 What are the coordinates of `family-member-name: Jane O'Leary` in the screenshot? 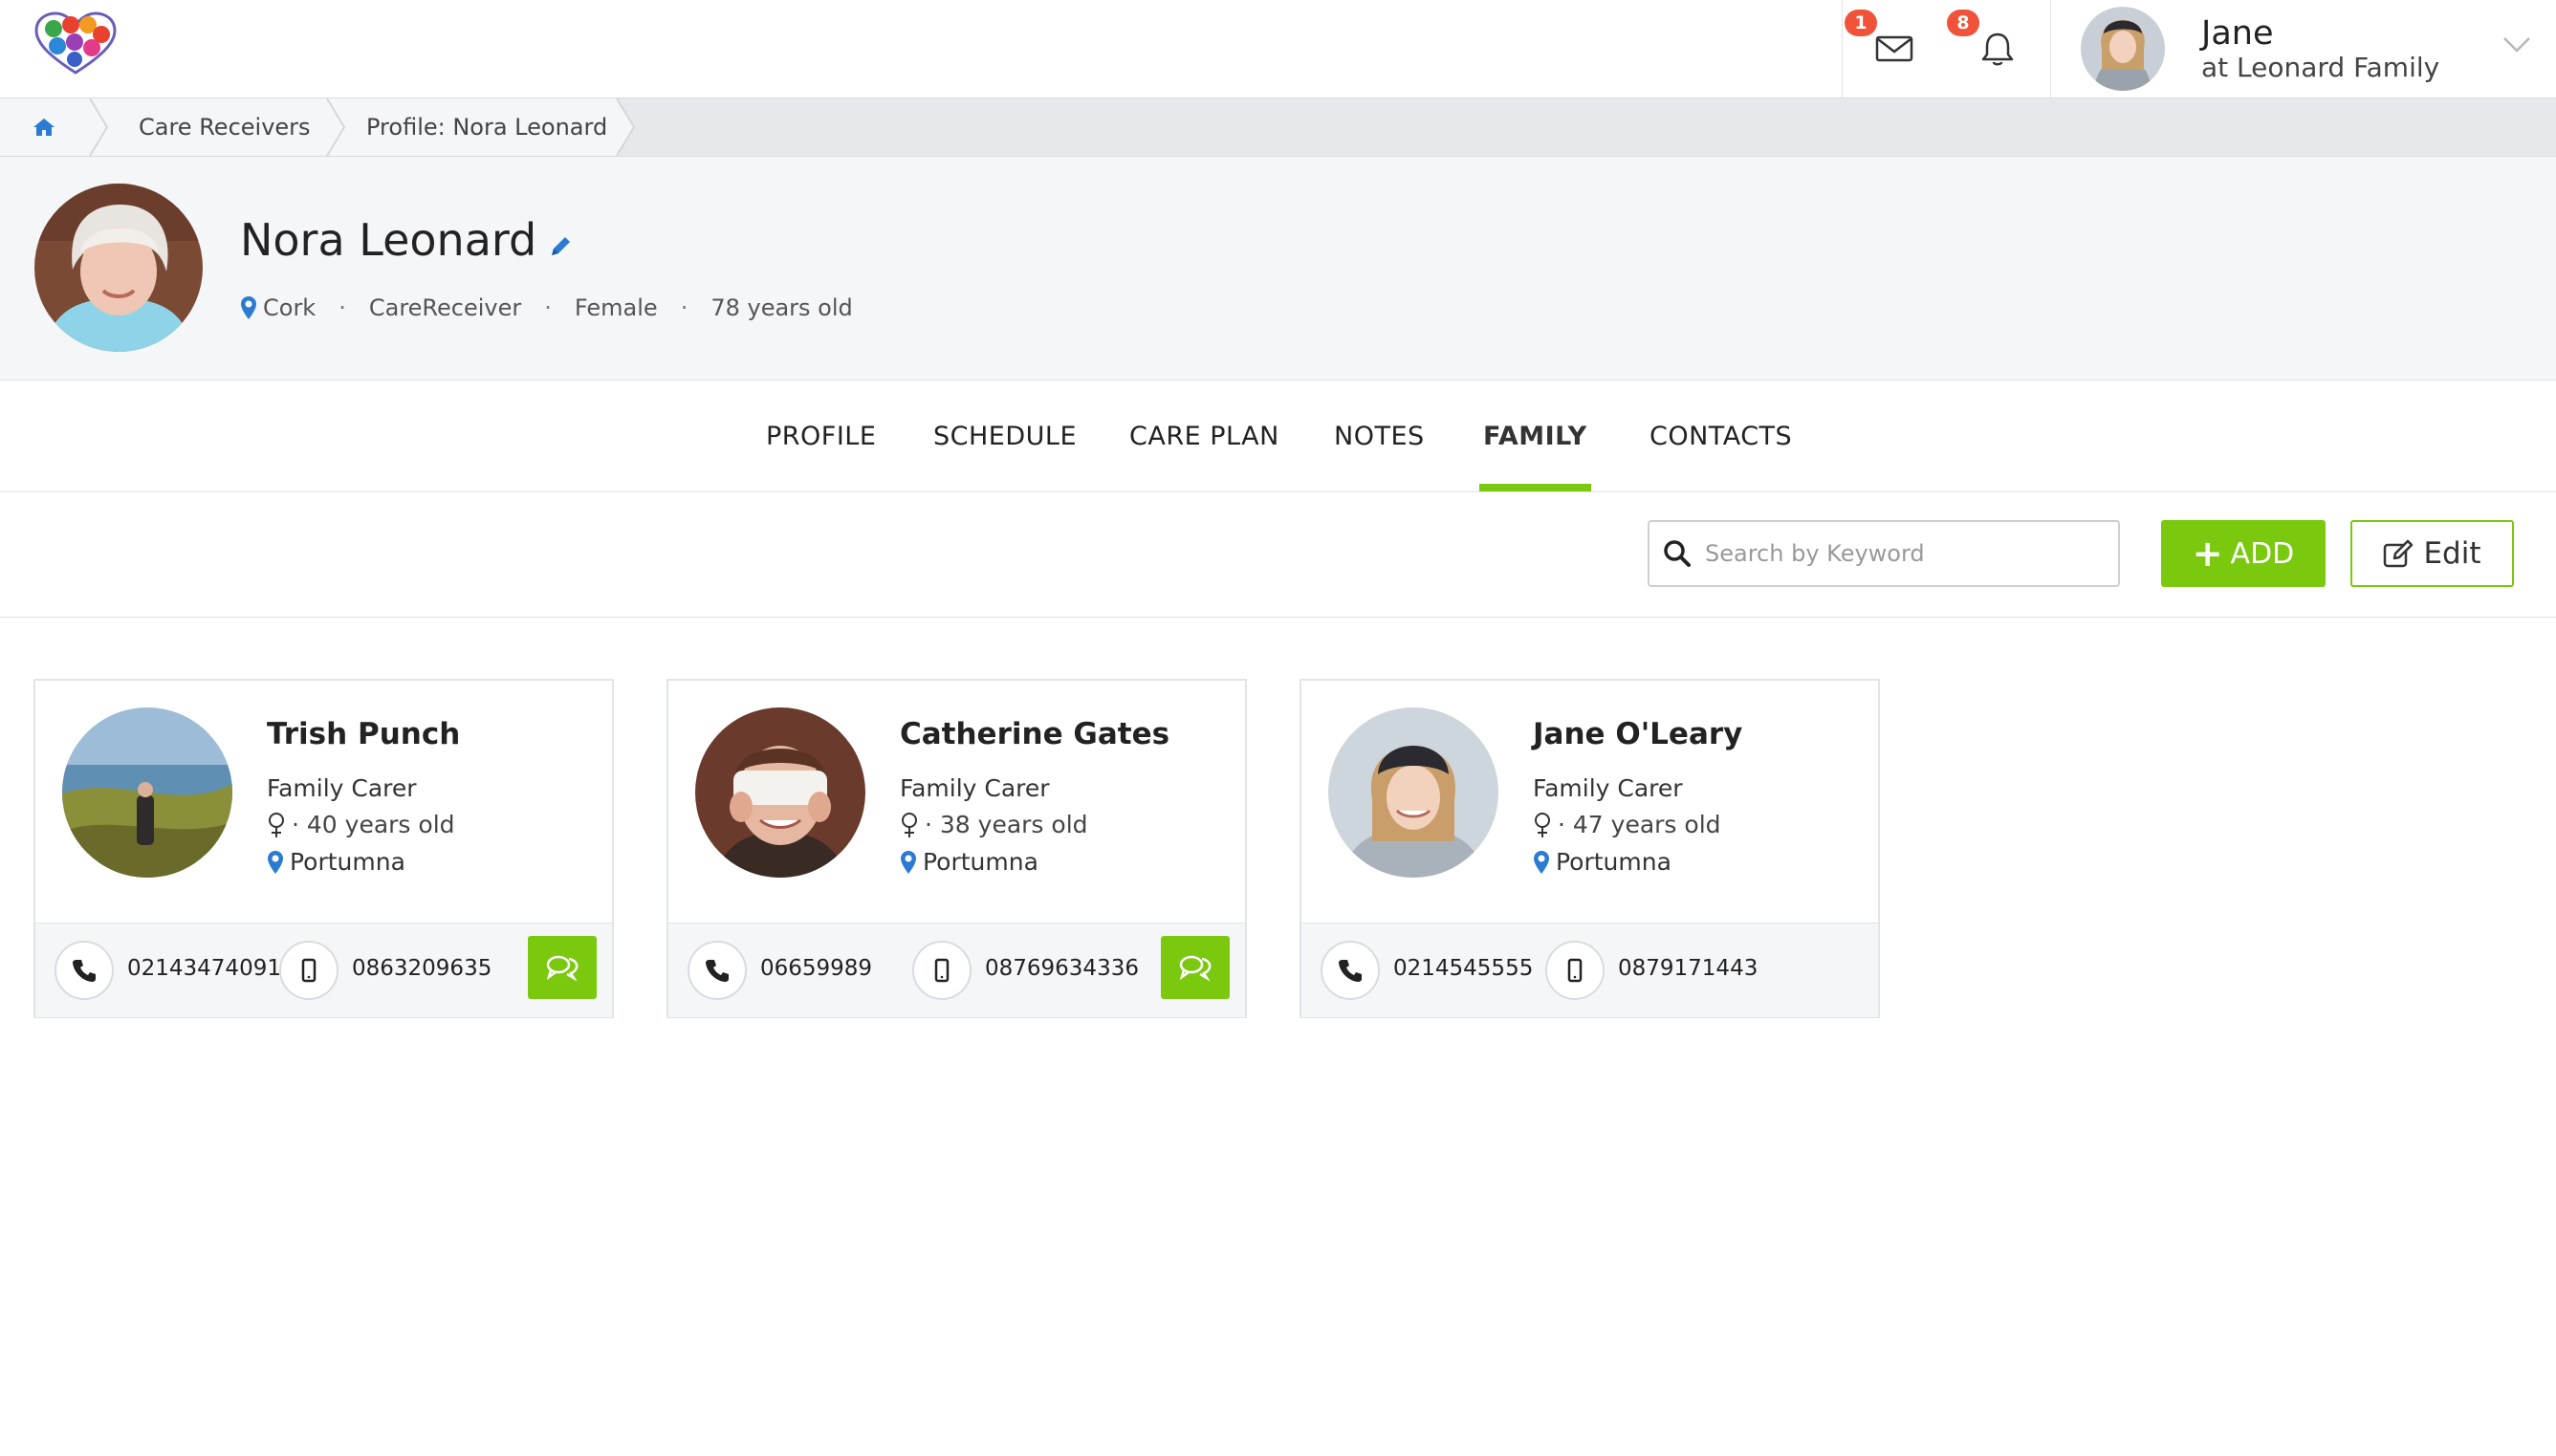 It's located at (1637, 734).